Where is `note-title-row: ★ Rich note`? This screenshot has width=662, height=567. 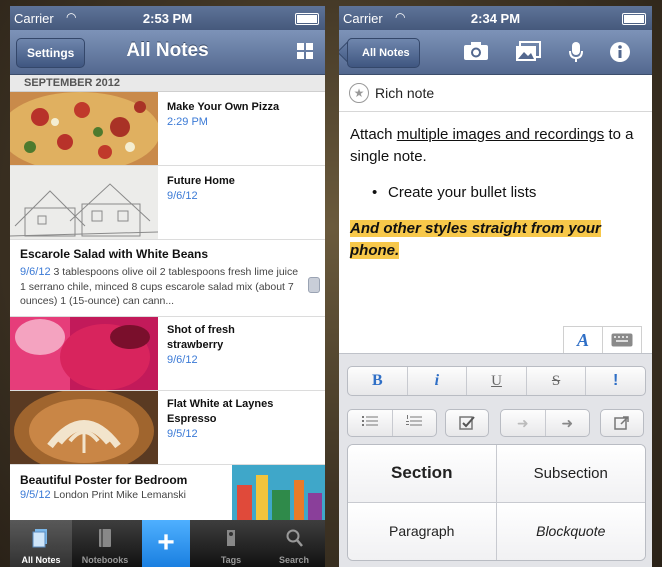 note-title-row: ★ Rich note is located at coordinates (495, 93).